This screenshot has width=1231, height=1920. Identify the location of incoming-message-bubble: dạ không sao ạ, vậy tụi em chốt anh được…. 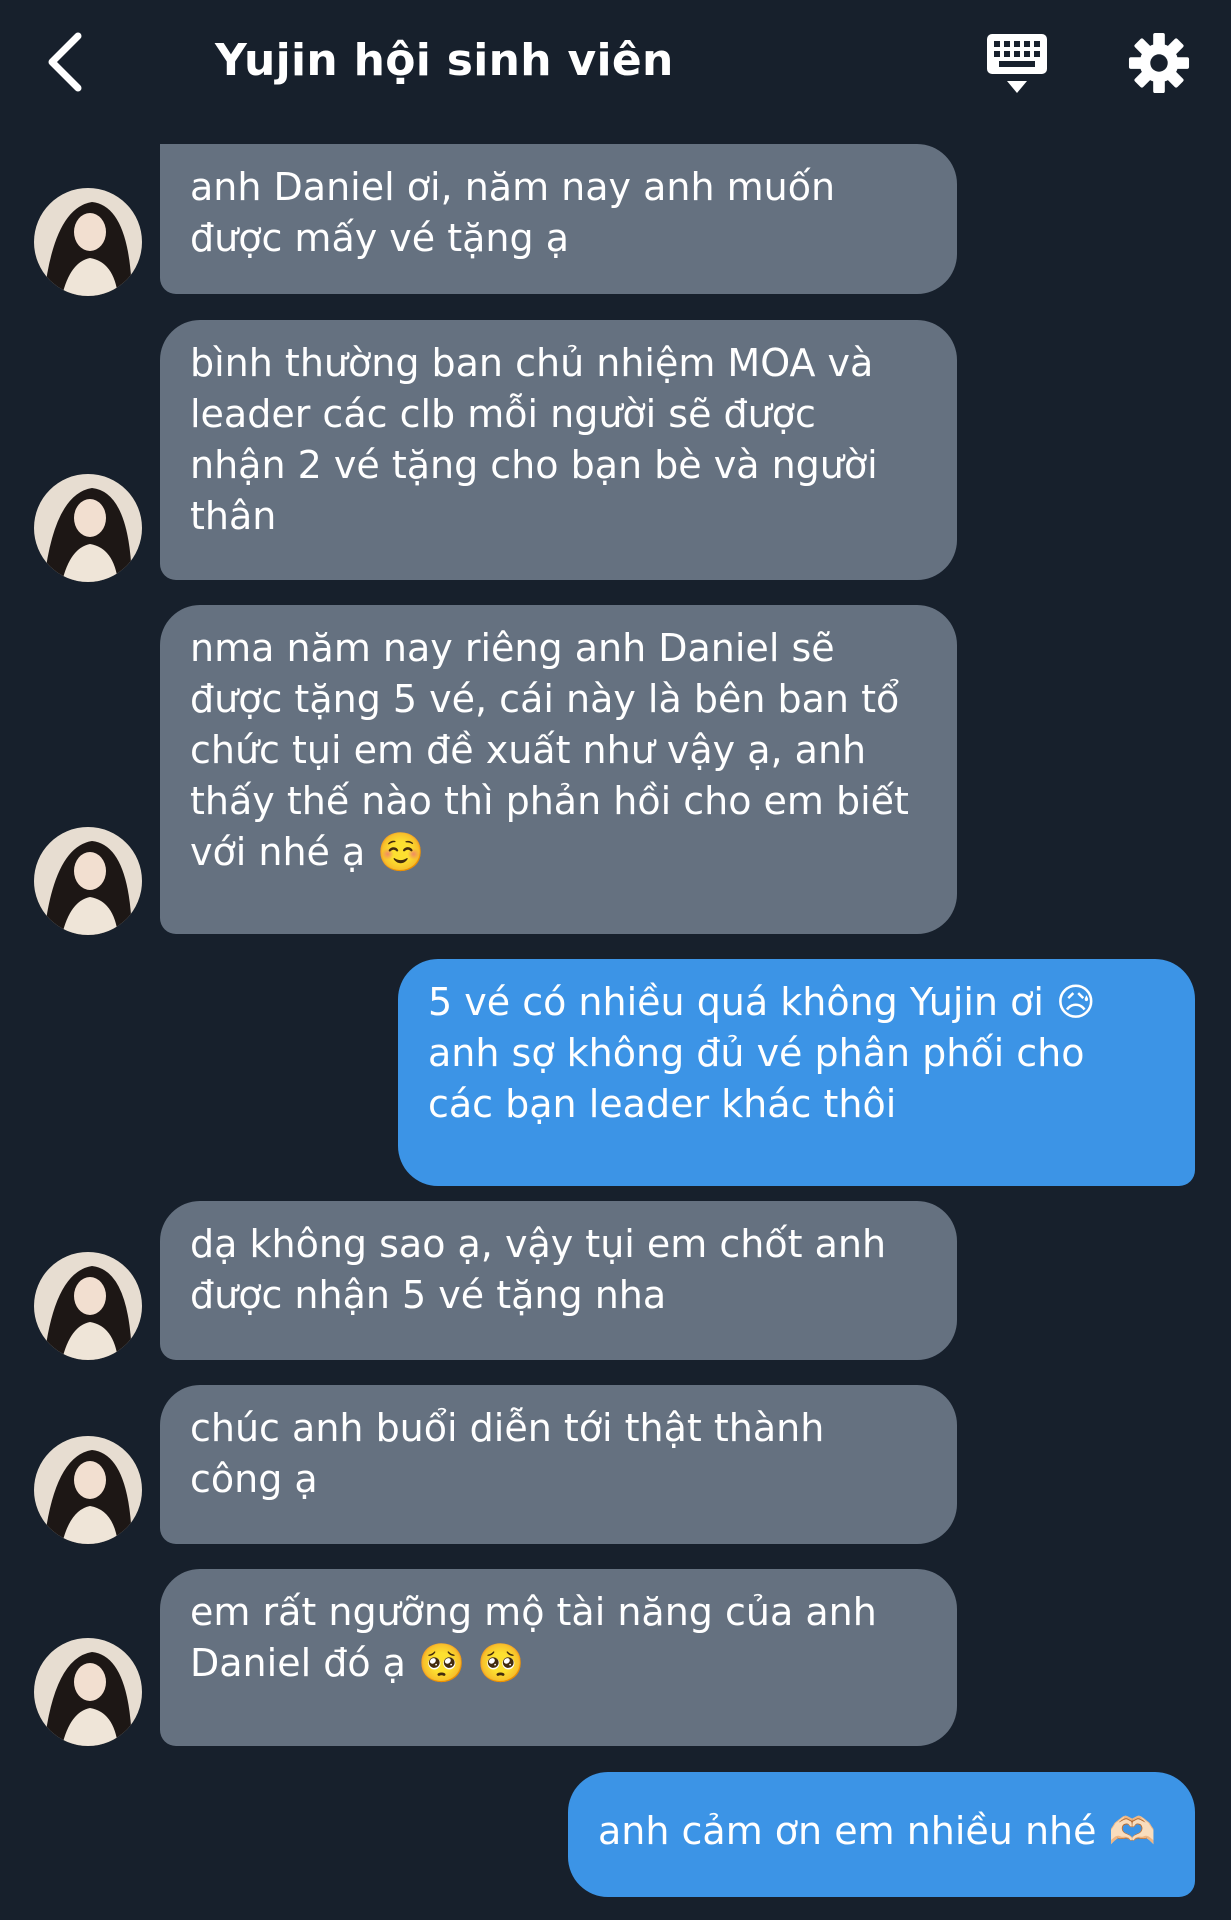
(558, 1280).